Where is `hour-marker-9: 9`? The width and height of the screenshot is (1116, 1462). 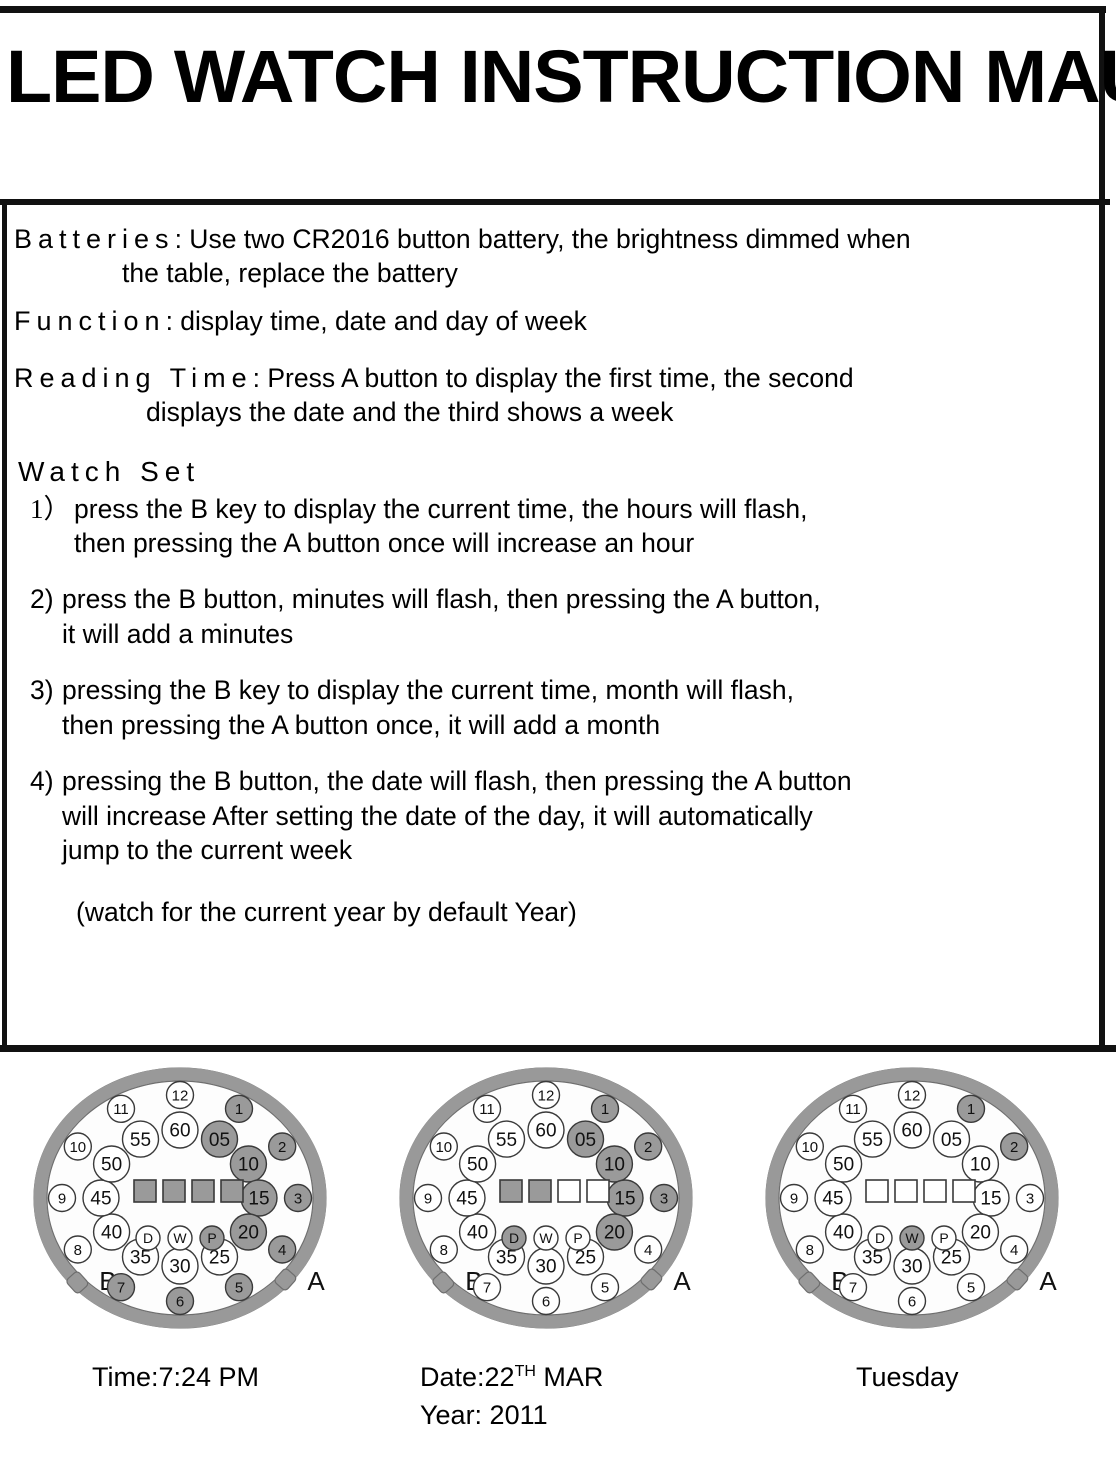 hour-marker-9: 9 is located at coordinates (794, 1198).